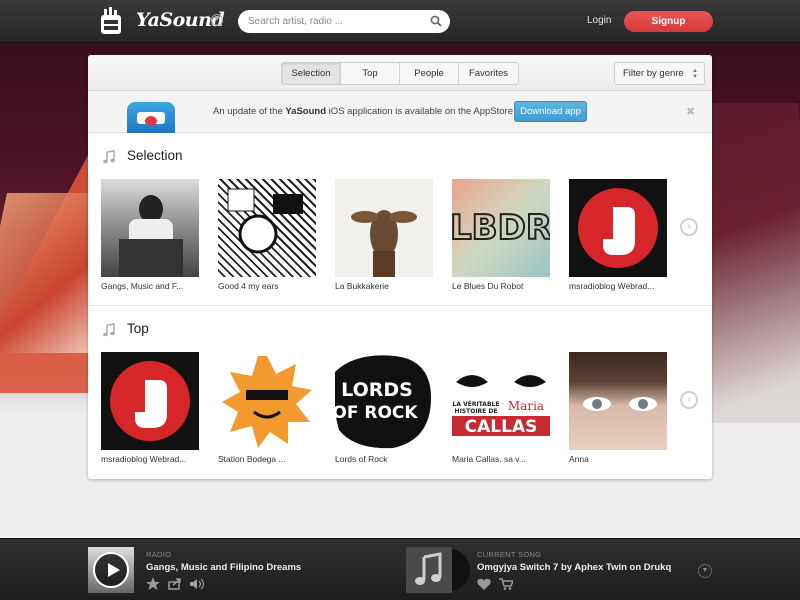 This screenshot has width=800, height=600. I want to click on share-icon, so click(175, 583).